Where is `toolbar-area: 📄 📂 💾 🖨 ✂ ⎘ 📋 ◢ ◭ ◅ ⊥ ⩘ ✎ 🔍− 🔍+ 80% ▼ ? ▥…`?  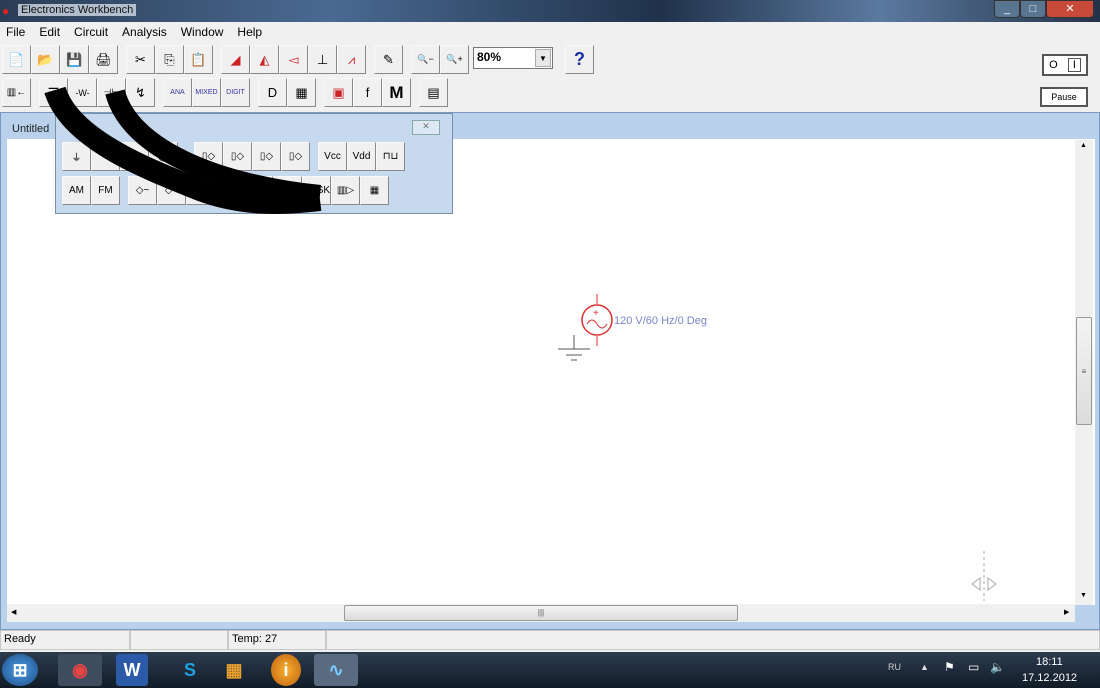 toolbar-area: 📄 📂 💾 🖨 ✂ ⎘ 📋 ◢ ◭ ◅ ⊥ ⩘ ✎ 🔍− 🔍+ 80% ▼ ? ▥… is located at coordinates (550, 76).